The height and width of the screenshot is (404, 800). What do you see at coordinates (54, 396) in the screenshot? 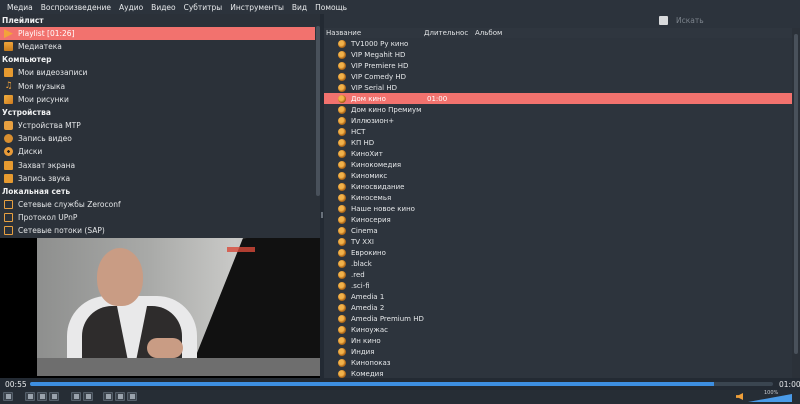
I see `next-button` at bounding box center [54, 396].